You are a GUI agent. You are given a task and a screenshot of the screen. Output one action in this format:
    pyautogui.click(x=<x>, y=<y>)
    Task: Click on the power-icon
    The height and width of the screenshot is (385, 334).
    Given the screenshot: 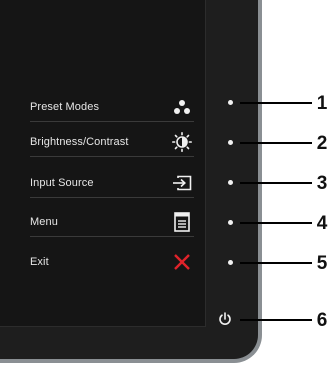 What is the action you would take?
    pyautogui.click(x=225, y=318)
    